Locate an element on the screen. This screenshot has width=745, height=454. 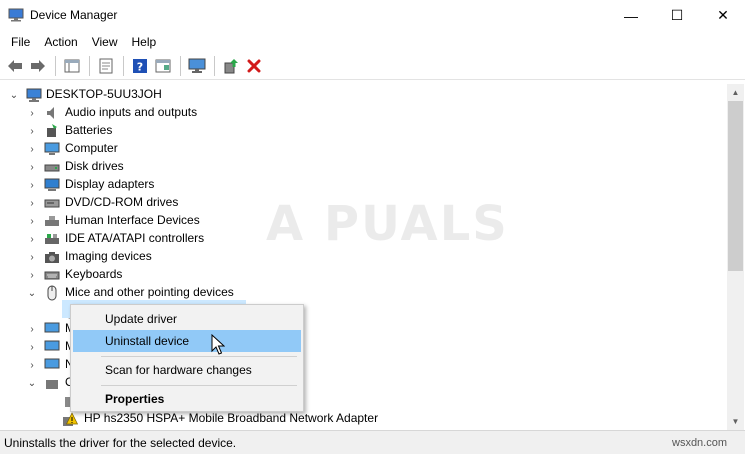
tree-item-batteries: › Batteries is located at coordinates (363, 131).